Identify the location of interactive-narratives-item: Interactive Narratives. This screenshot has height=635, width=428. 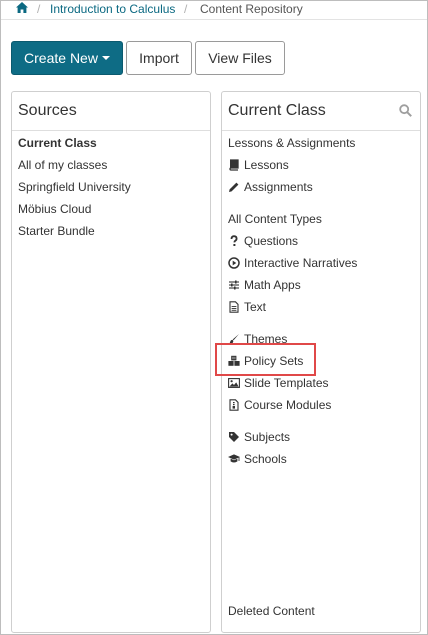
(292, 263).